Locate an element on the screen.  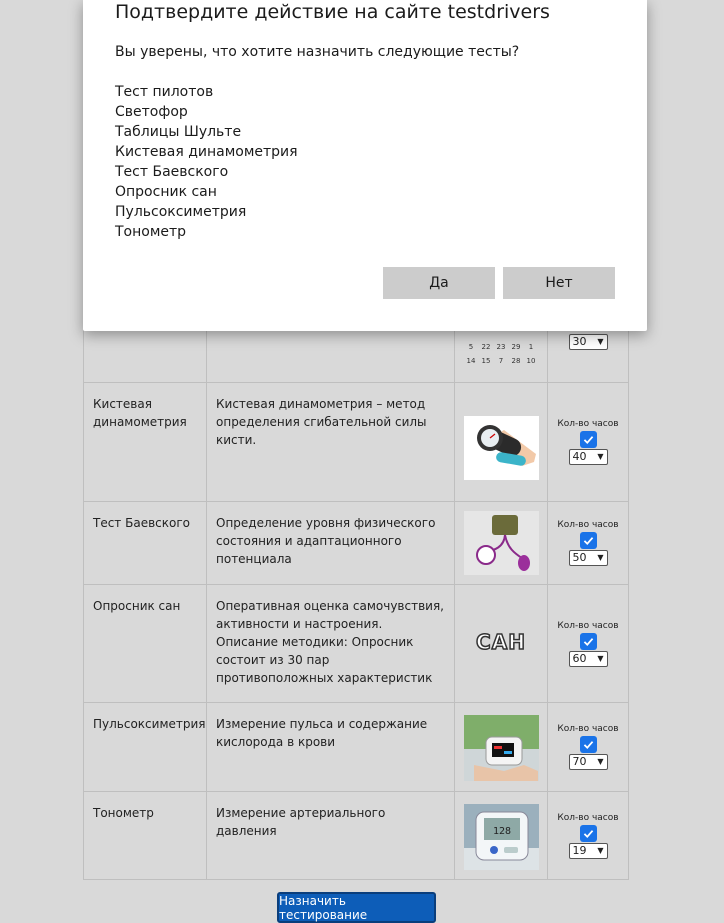
calendar-cell: 10 is located at coordinates (531, 361).